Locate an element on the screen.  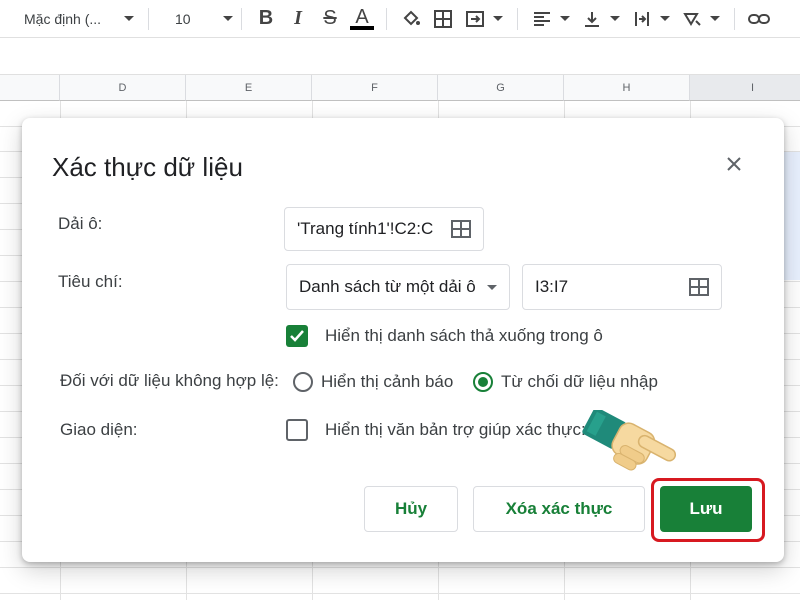
criteria-label: Tiêu chí: is located at coordinates (90, 281).